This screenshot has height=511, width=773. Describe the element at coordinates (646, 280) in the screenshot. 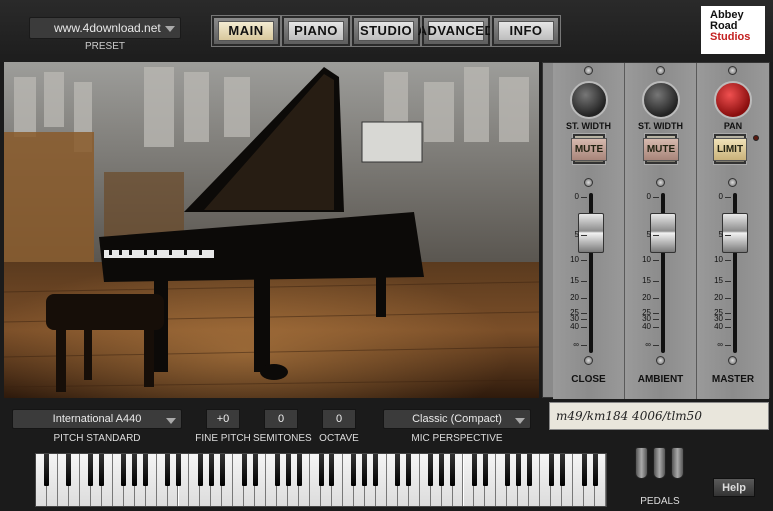

I see `fader-scale-label: 15` at that location.